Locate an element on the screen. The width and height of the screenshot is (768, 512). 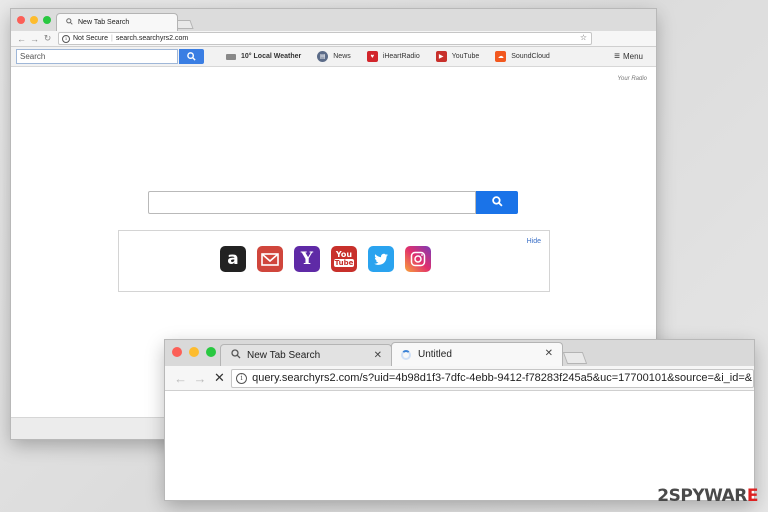
instagram-icon is located at coordinates (418, 259).